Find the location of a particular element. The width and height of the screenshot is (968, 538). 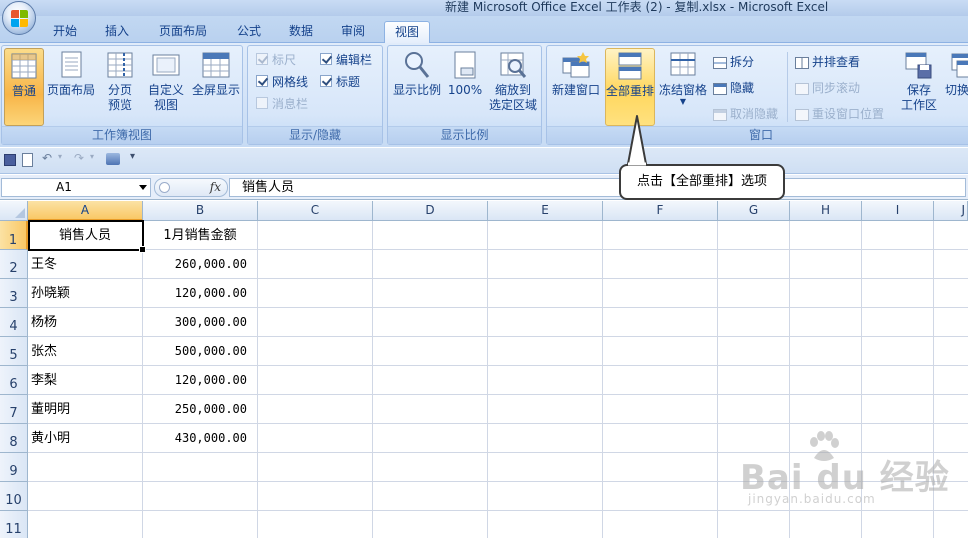

cell-a8: 黄小明 is located at coordinates (50, 438).